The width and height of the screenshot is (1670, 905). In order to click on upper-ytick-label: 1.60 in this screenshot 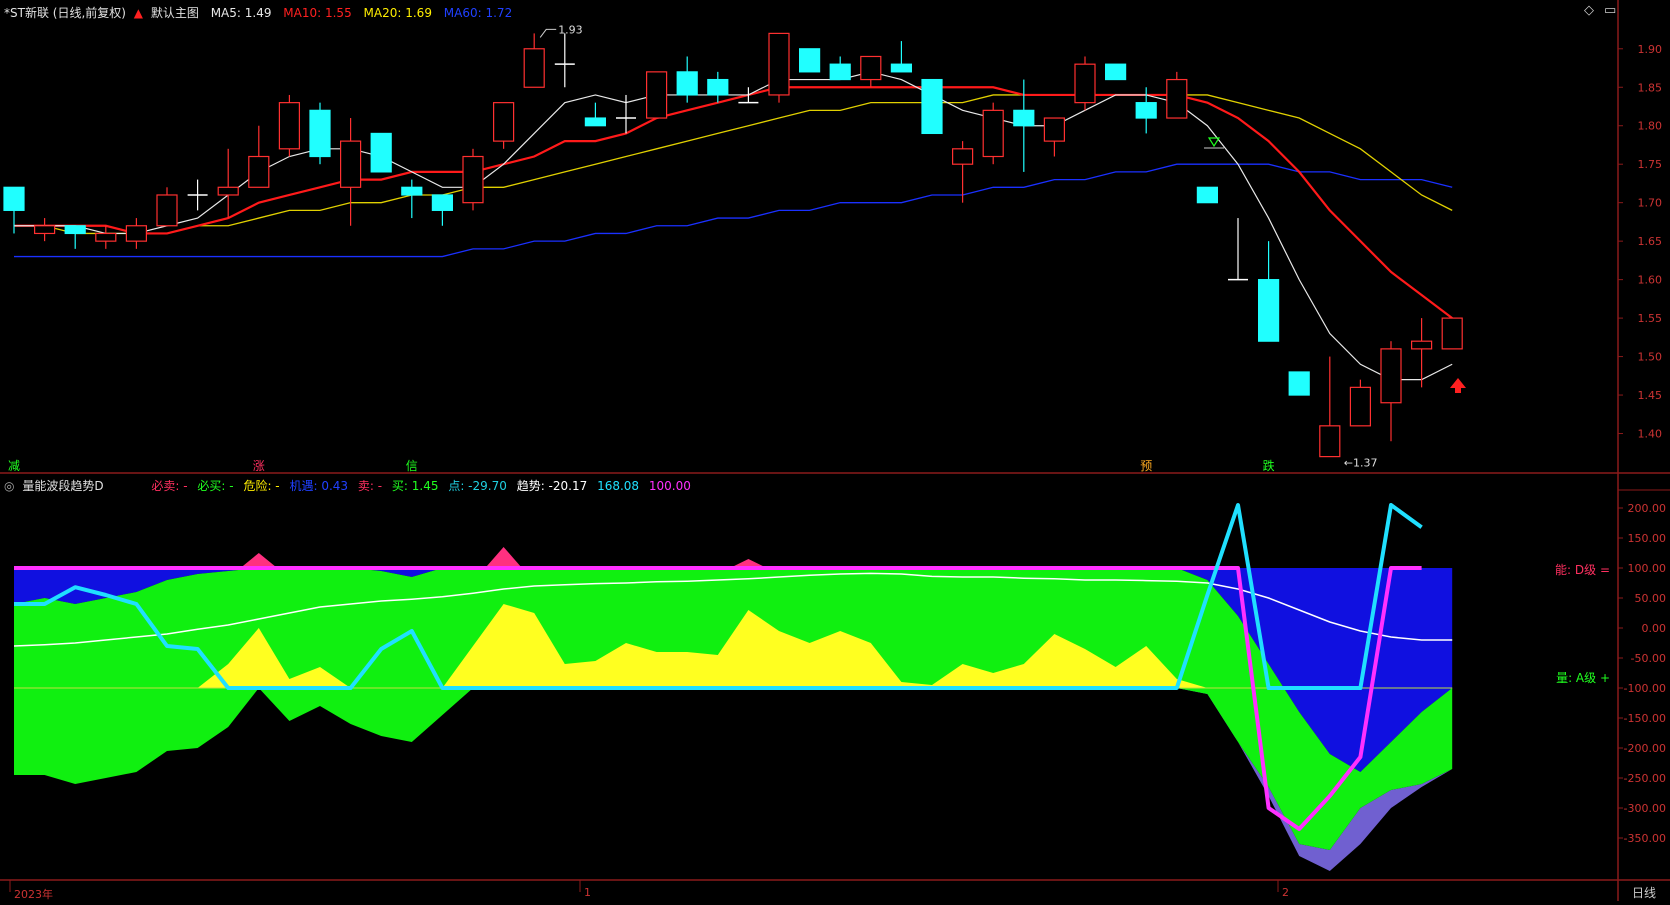, I will do `click(1650, 280)`.